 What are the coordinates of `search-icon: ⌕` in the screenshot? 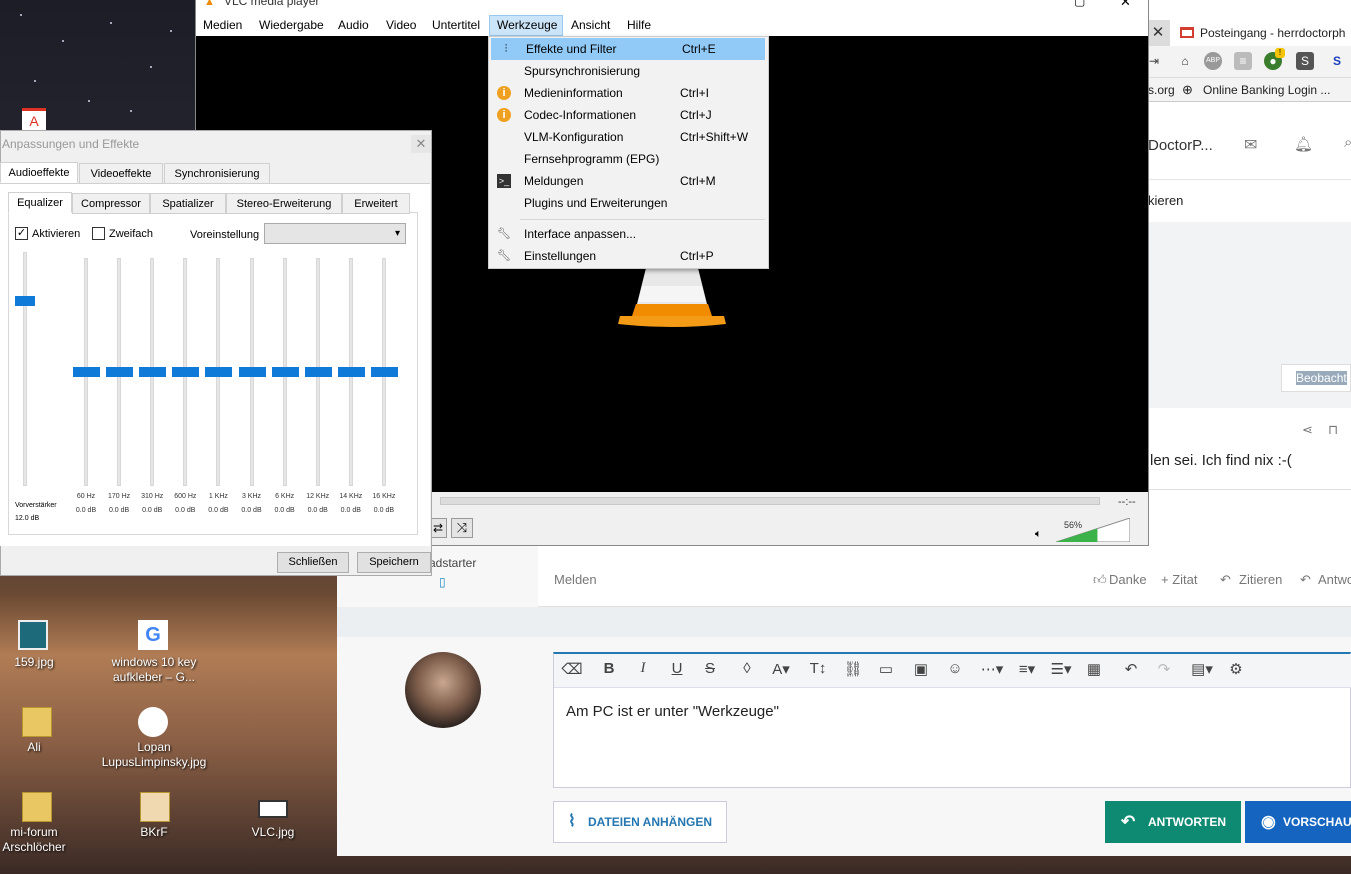 It's located at (1347, 142).